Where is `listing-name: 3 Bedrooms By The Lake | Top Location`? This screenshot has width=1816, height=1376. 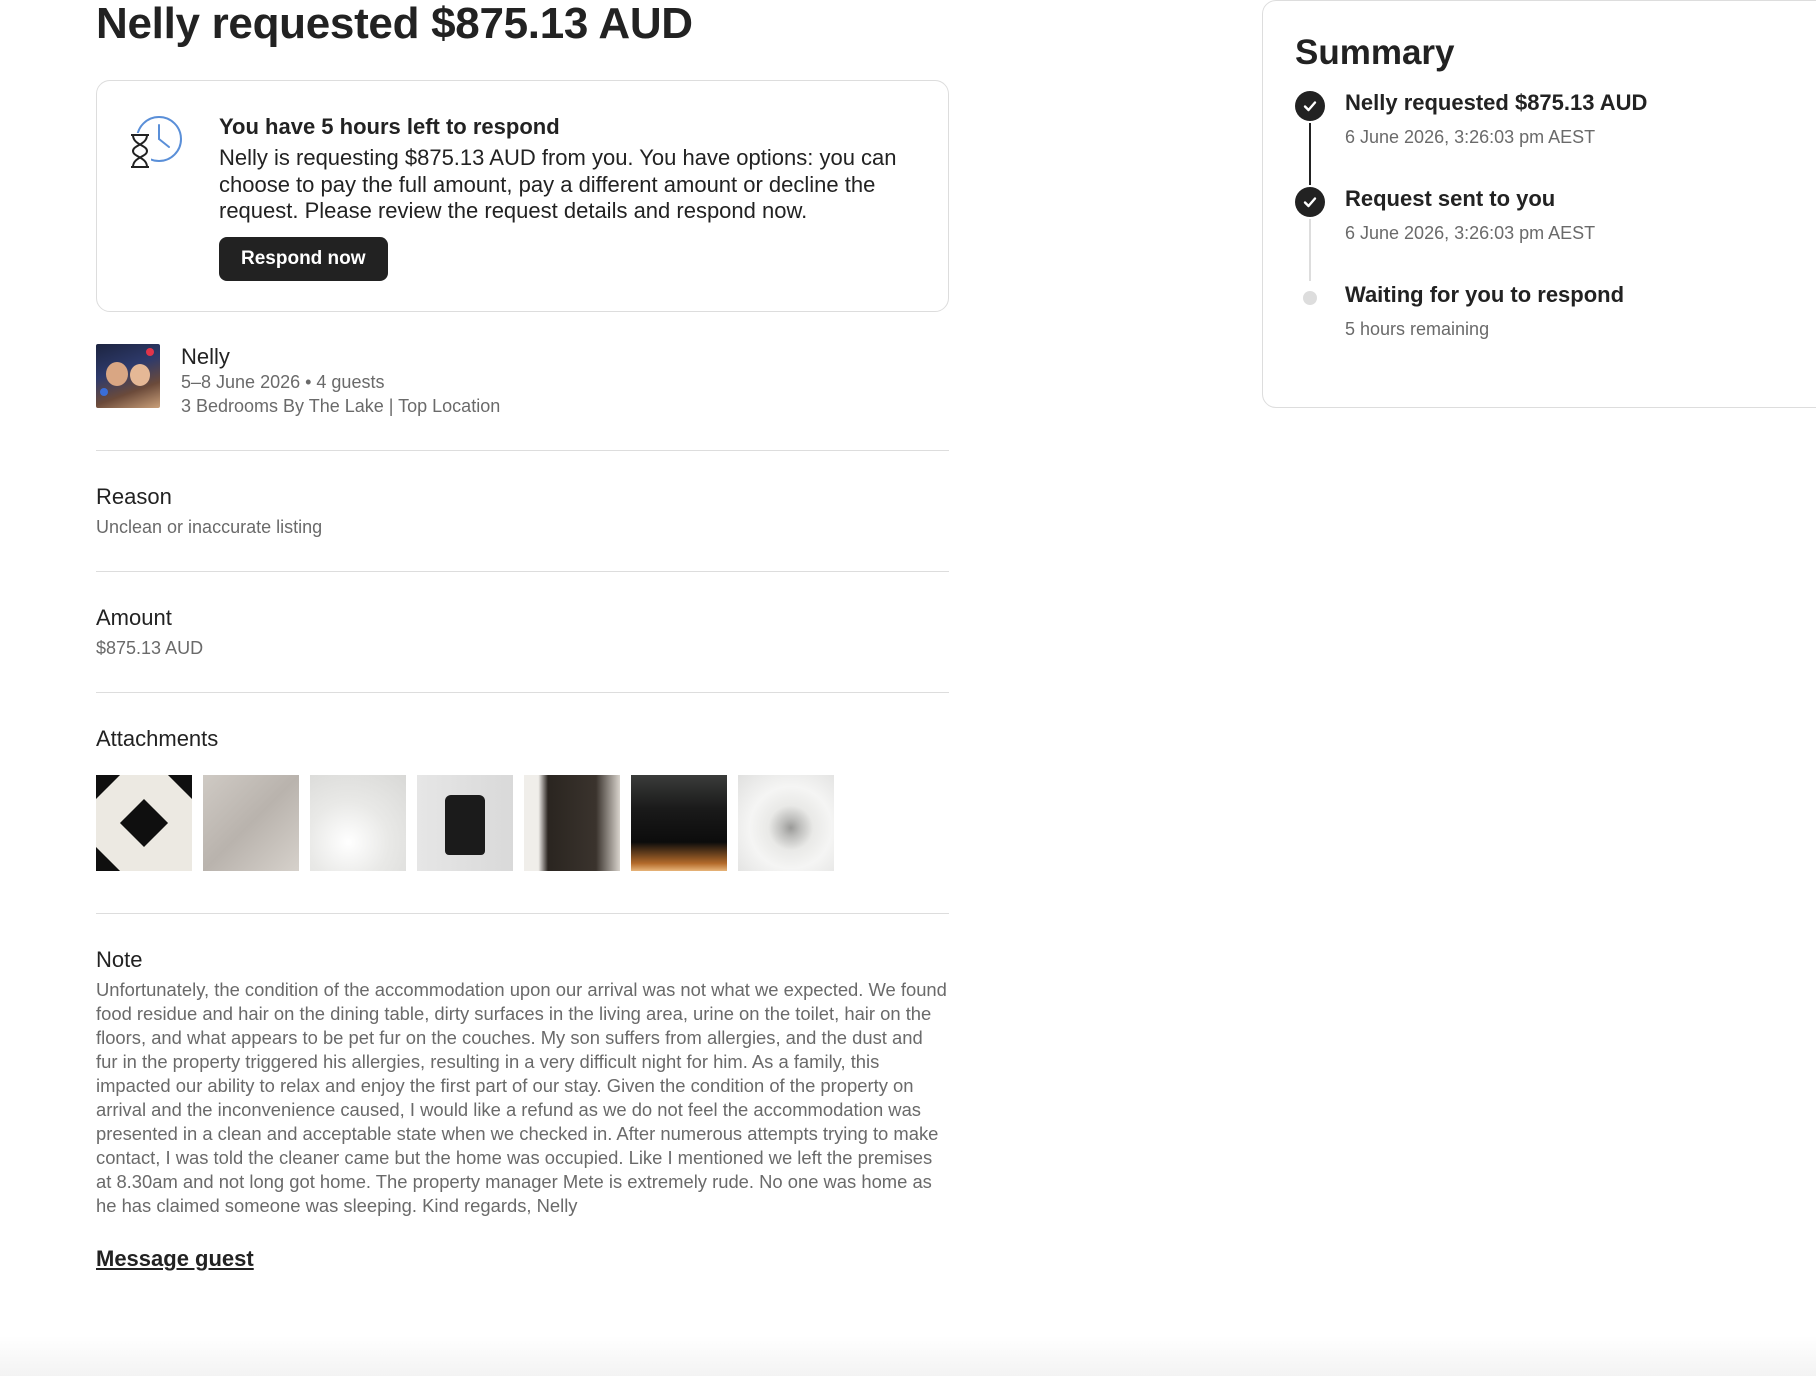
listing-name: 3 Bedrooms By The Lake | Top Location is located at coordinates (341, 406).